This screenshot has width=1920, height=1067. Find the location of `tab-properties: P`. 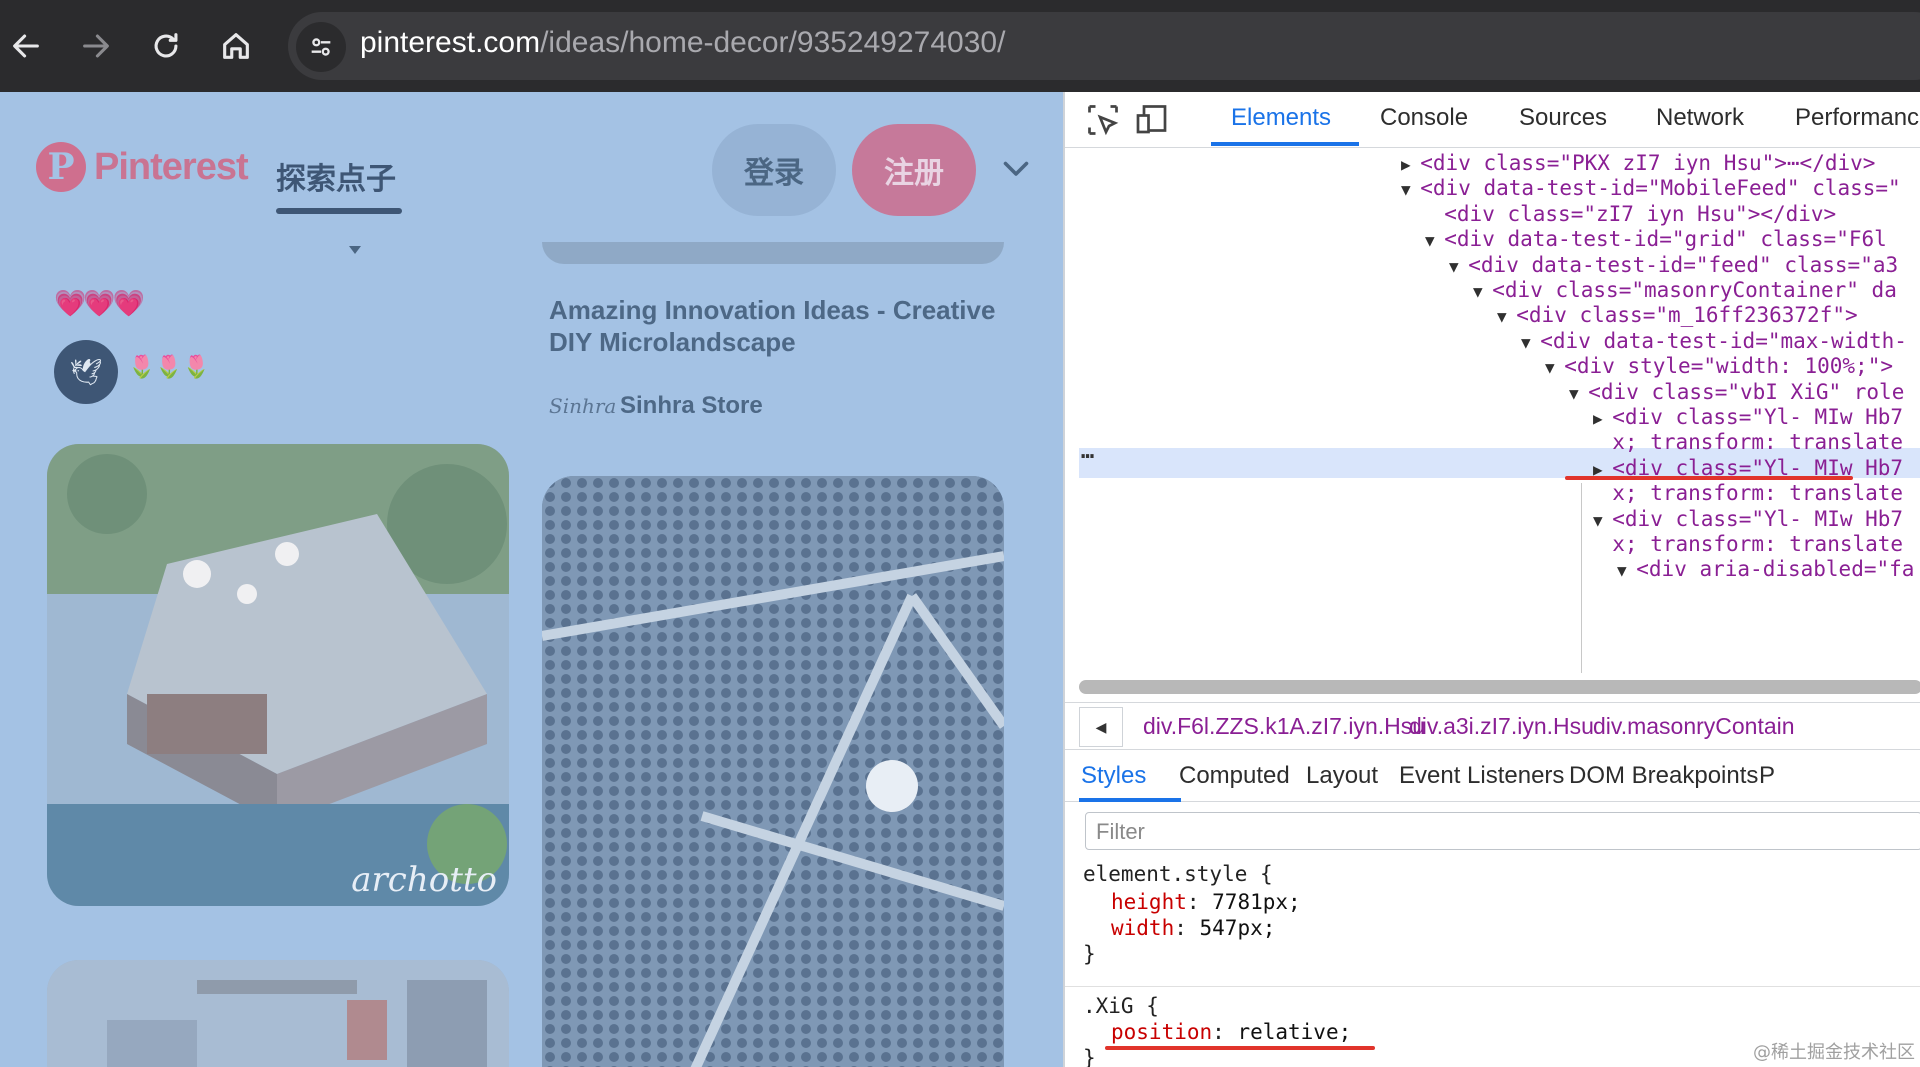

tab-properties: P is located at coordinates (1767, 776).